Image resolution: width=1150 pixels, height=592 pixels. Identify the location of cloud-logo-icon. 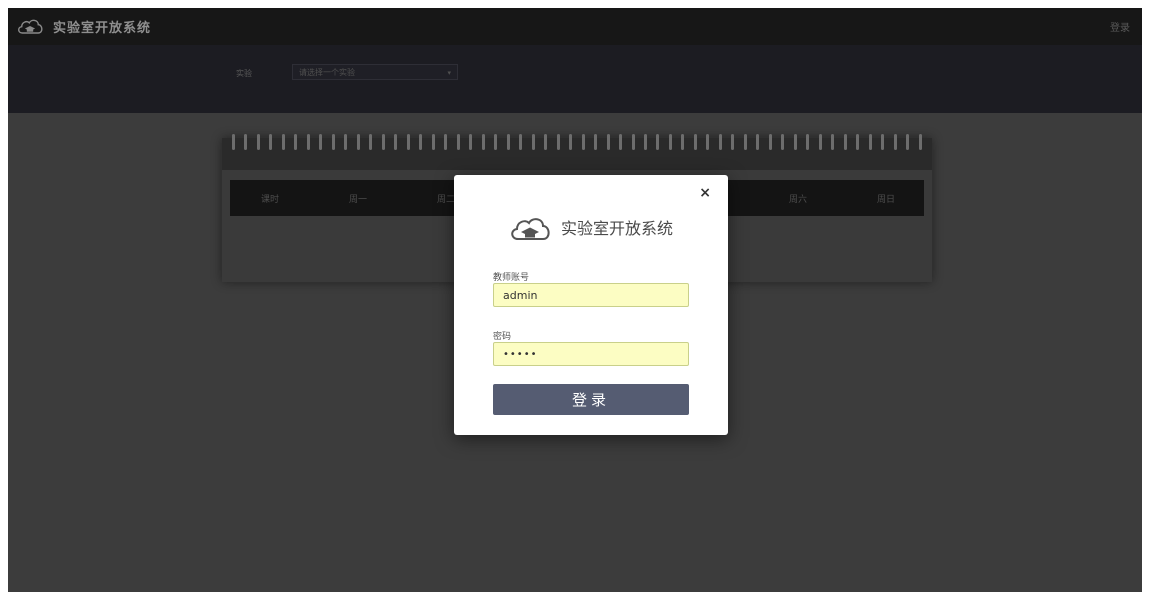
(30, 26).